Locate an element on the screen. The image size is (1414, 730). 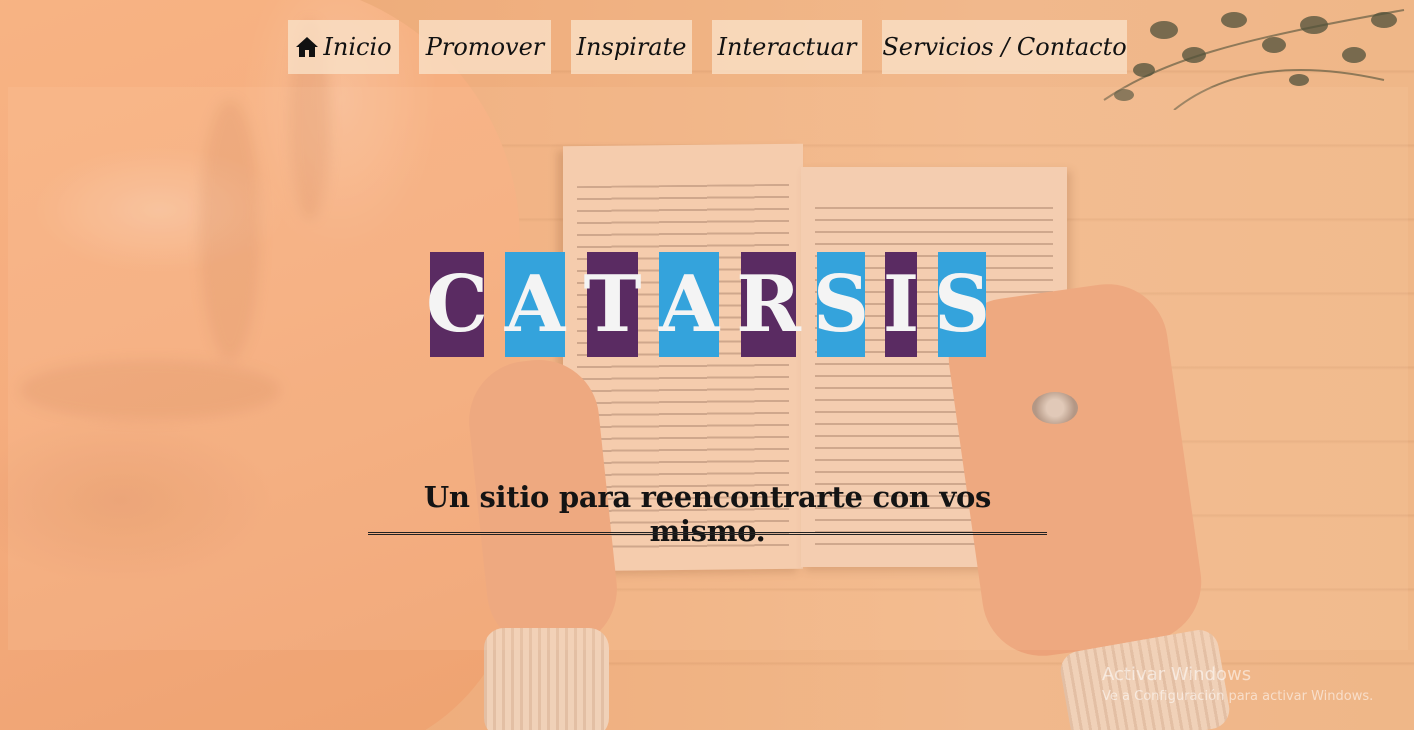
nav-item-inicio: Inicio is located at coordinates (343, 47).